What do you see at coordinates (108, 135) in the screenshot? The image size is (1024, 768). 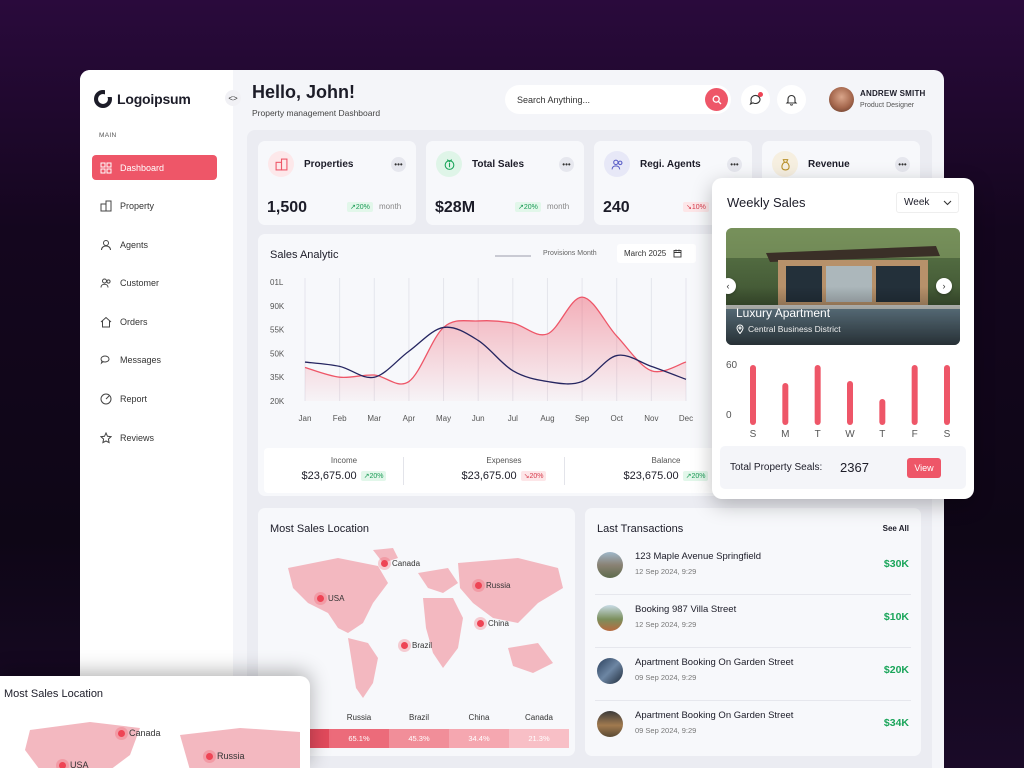 I see `nav-section-label: MAIN` at bounding box center [108, 135].